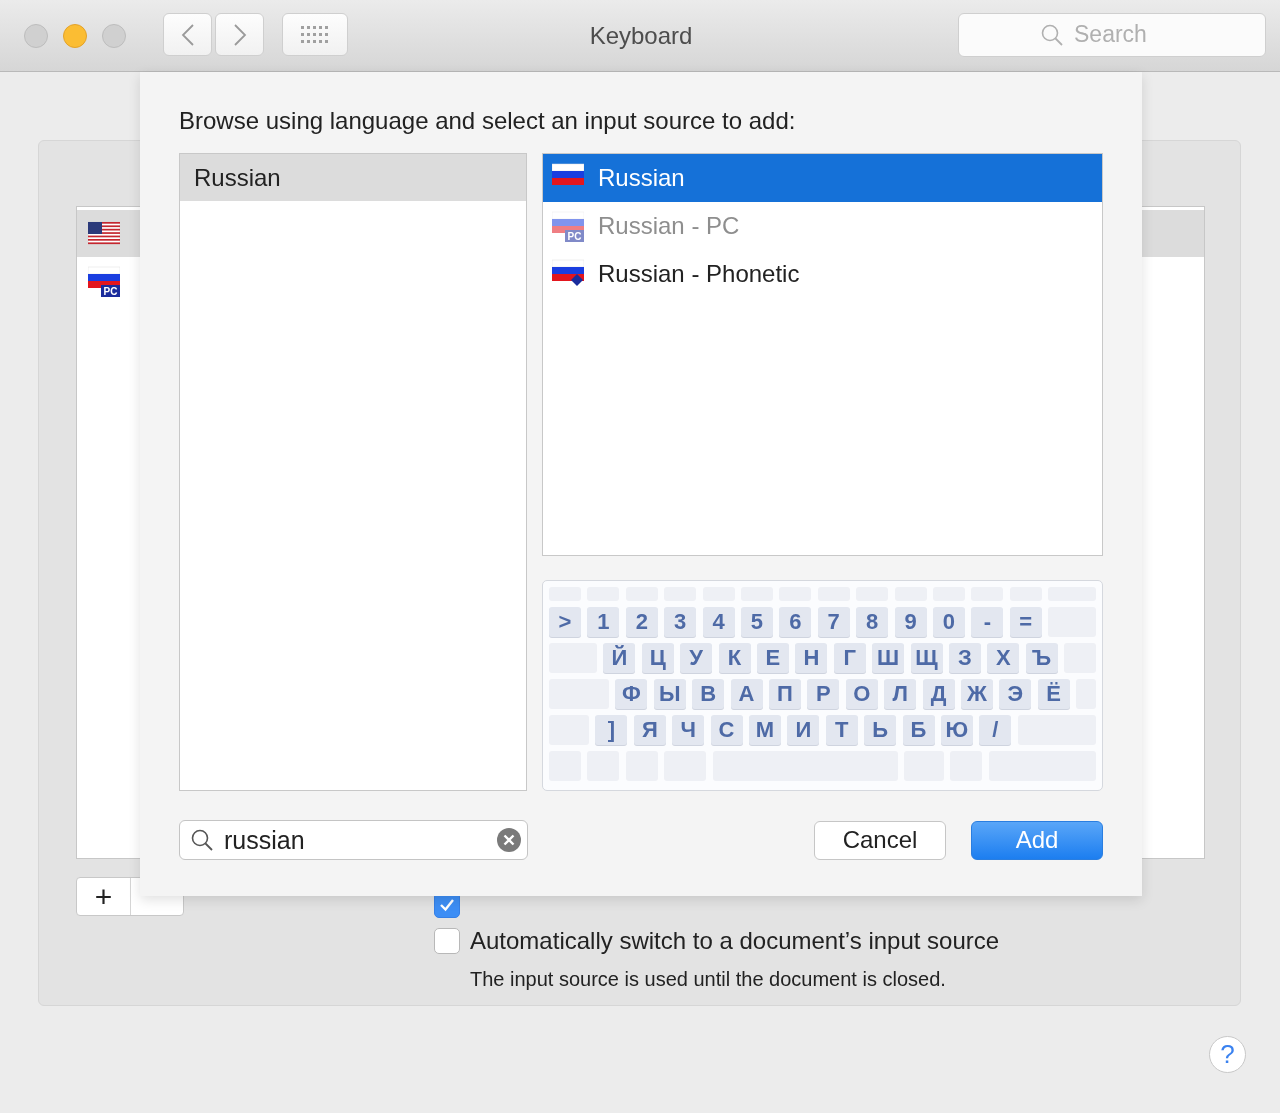  I want to click on keyboard-key: 9, so click(910, 622).